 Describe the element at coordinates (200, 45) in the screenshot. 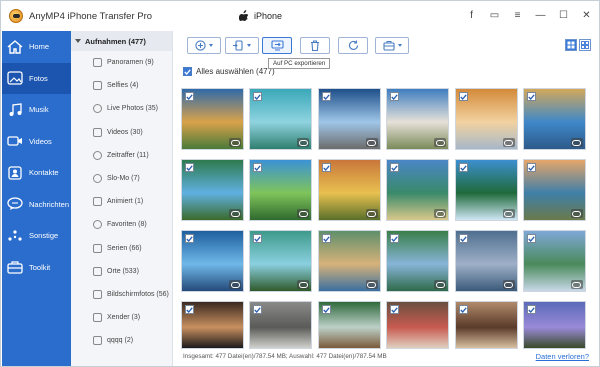

I see `plus-circle-icon` at that location.